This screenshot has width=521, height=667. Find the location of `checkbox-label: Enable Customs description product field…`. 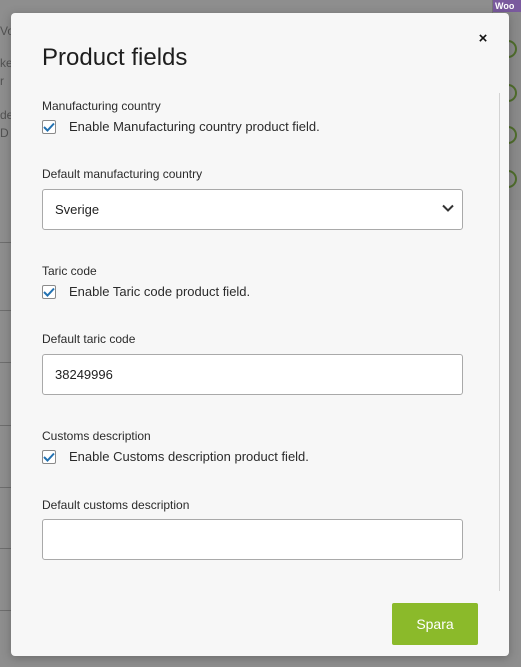

checkbox-label: Enable Customs description product field… is located at coordinates (189, 456).